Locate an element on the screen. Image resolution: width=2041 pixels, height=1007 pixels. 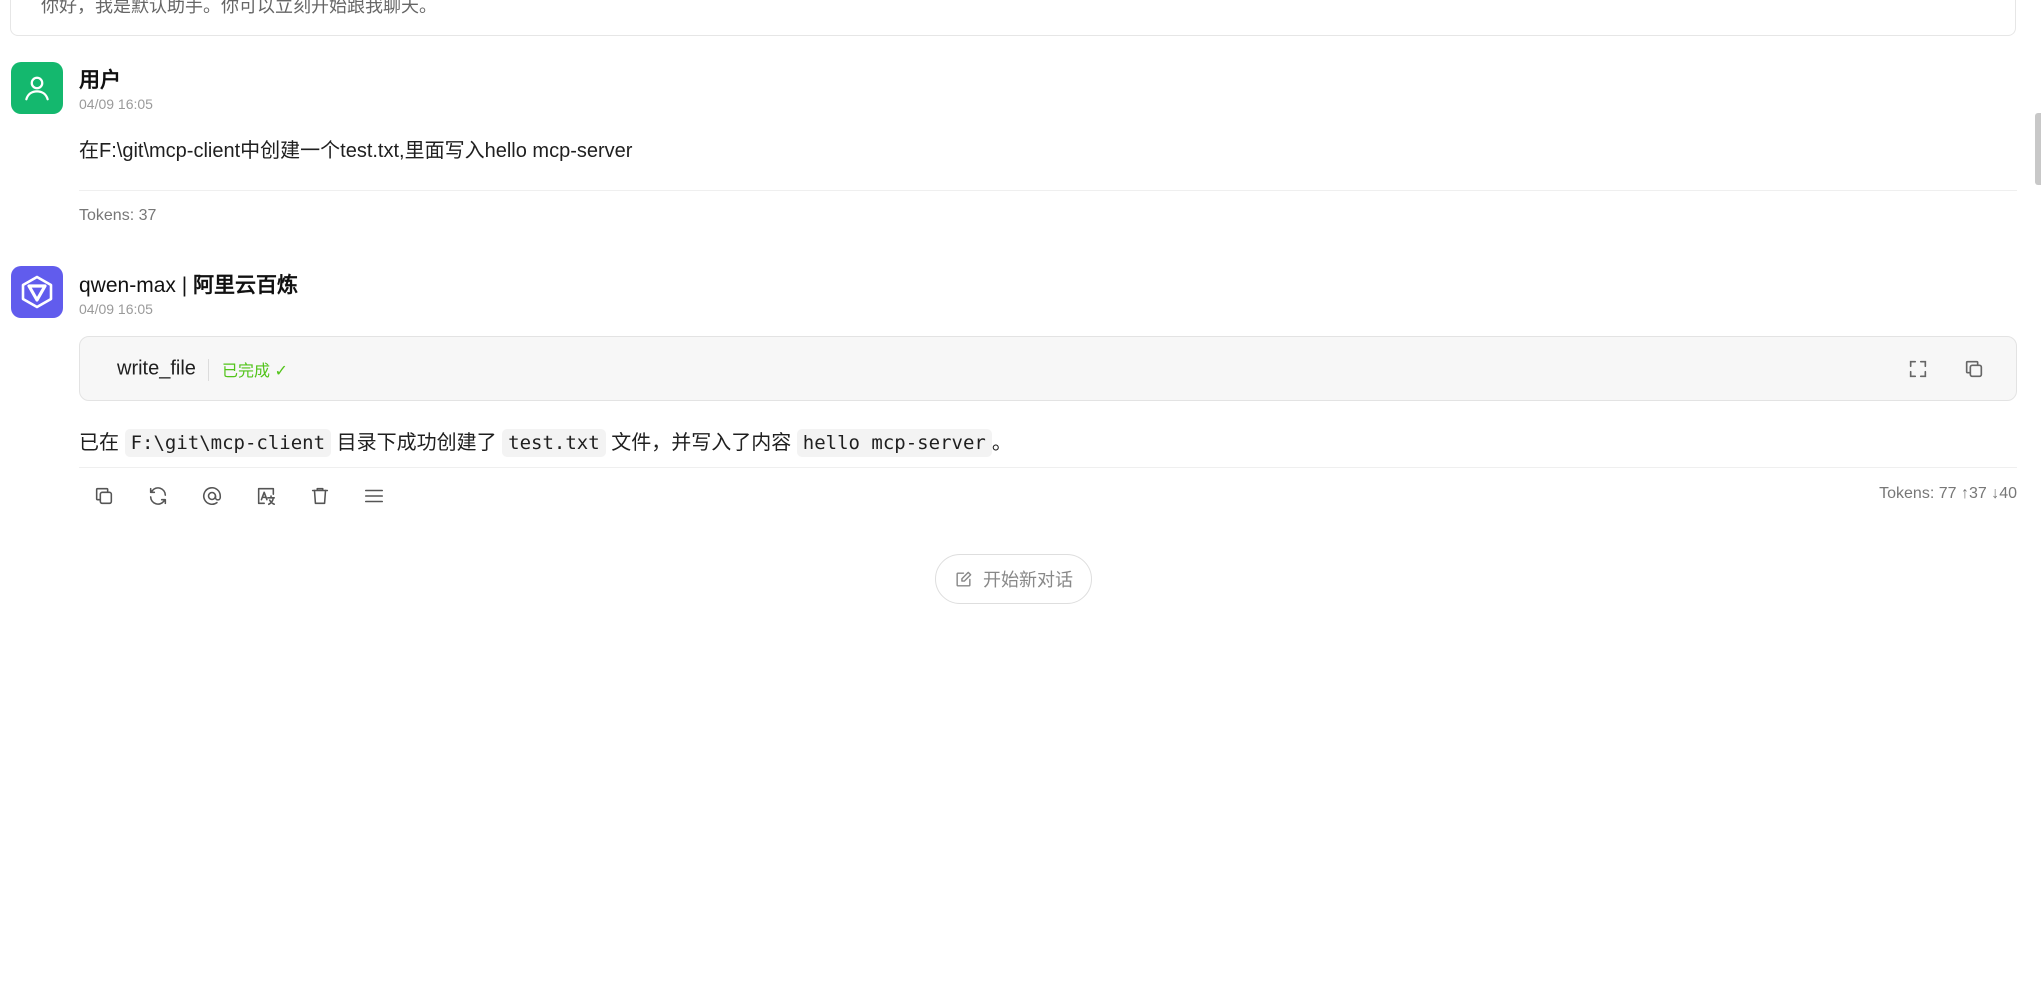
reply-text: 已在 is located at coordinates (99, 443).